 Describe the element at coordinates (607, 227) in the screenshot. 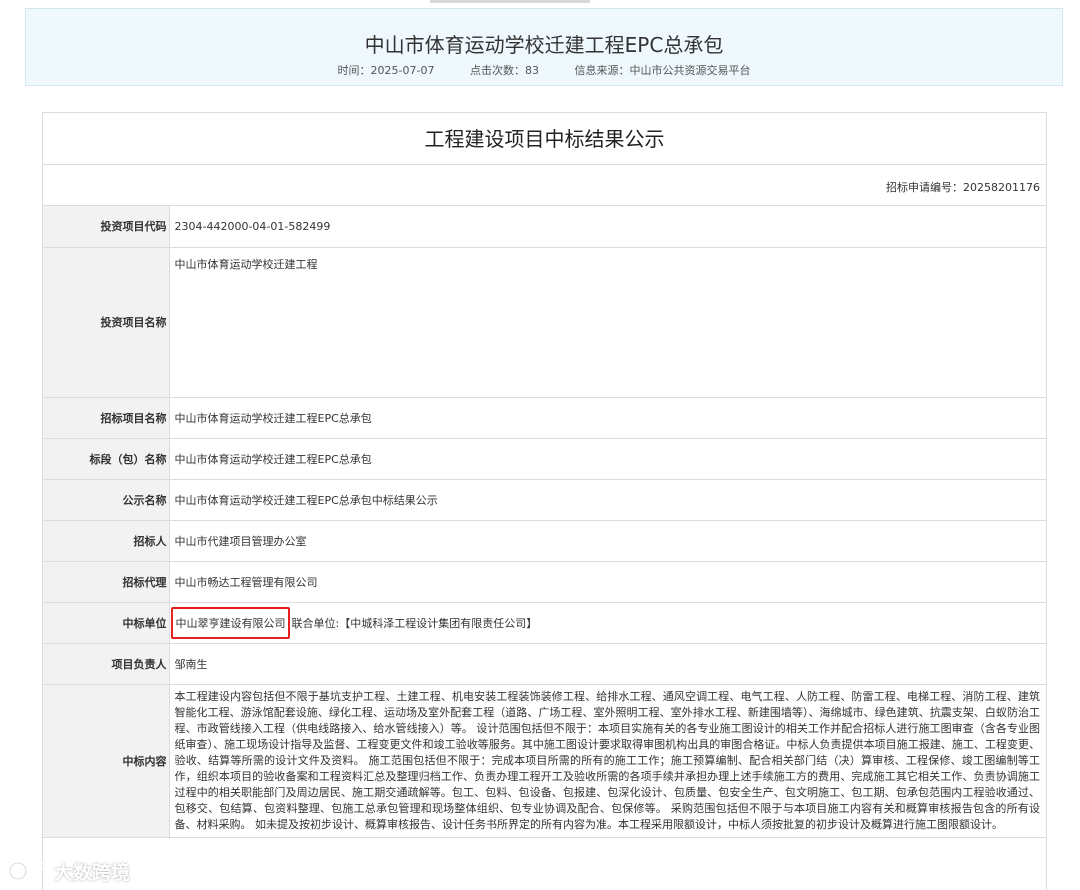

I see `project-code: 2304-442000-04-01-582499` at that location.